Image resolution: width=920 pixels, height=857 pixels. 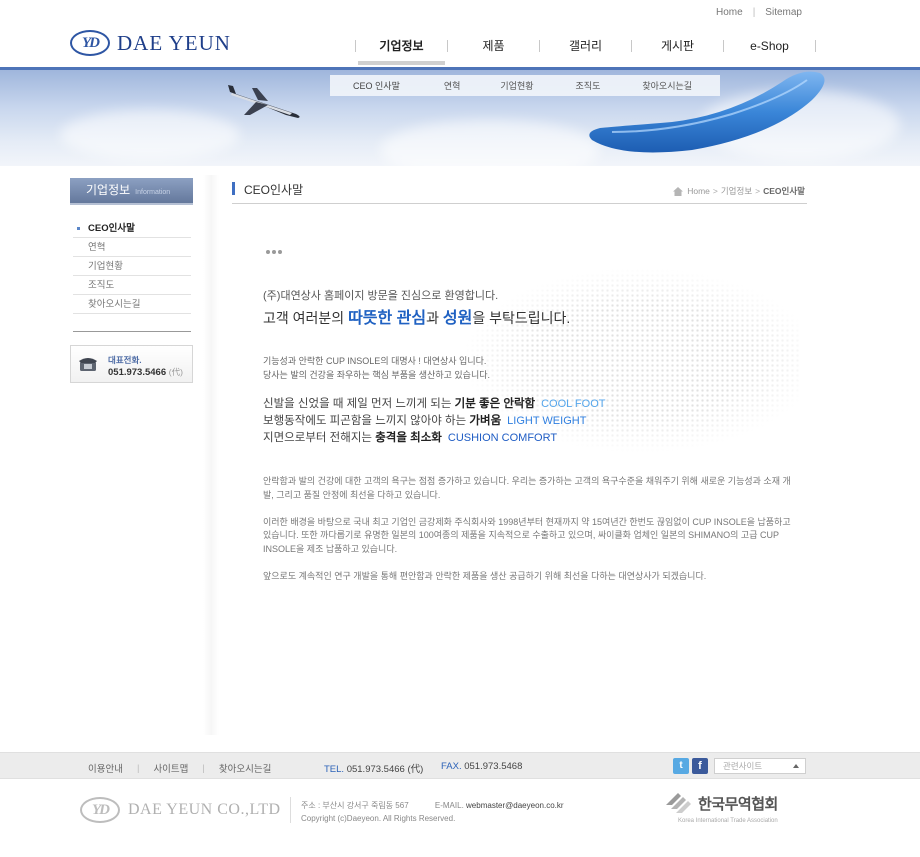 I want to click on main-navigation: 기업정보 제품 갤러리 게시판 e-Shop, so click(x=585, y=48).